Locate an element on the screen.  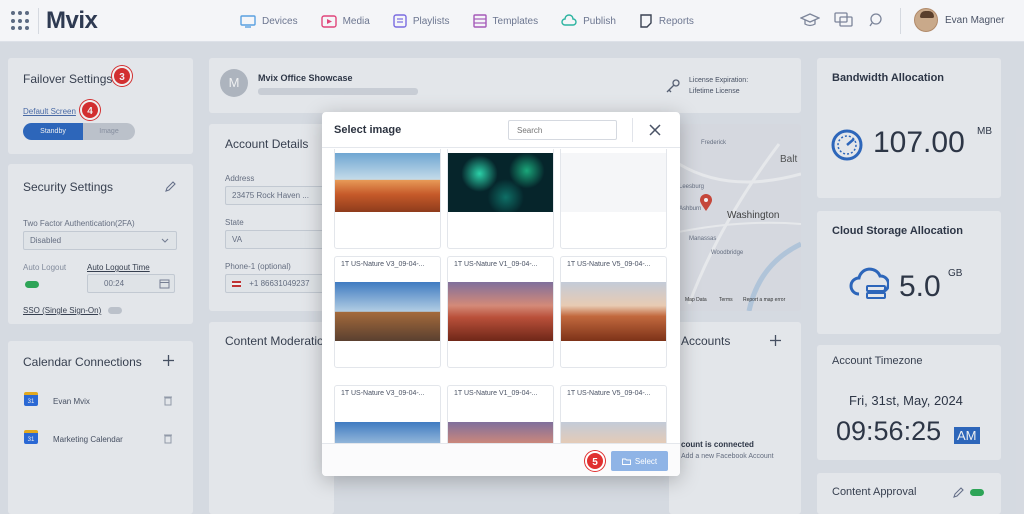
logo: Mvix is located at coordinates (72, 21).